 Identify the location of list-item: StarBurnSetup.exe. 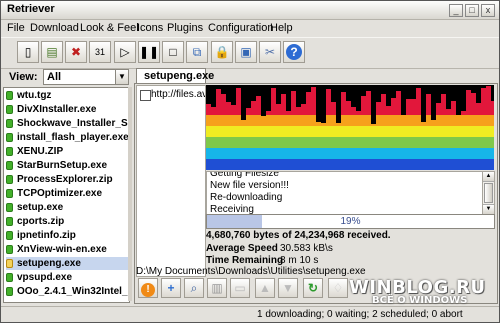
(67, 165).